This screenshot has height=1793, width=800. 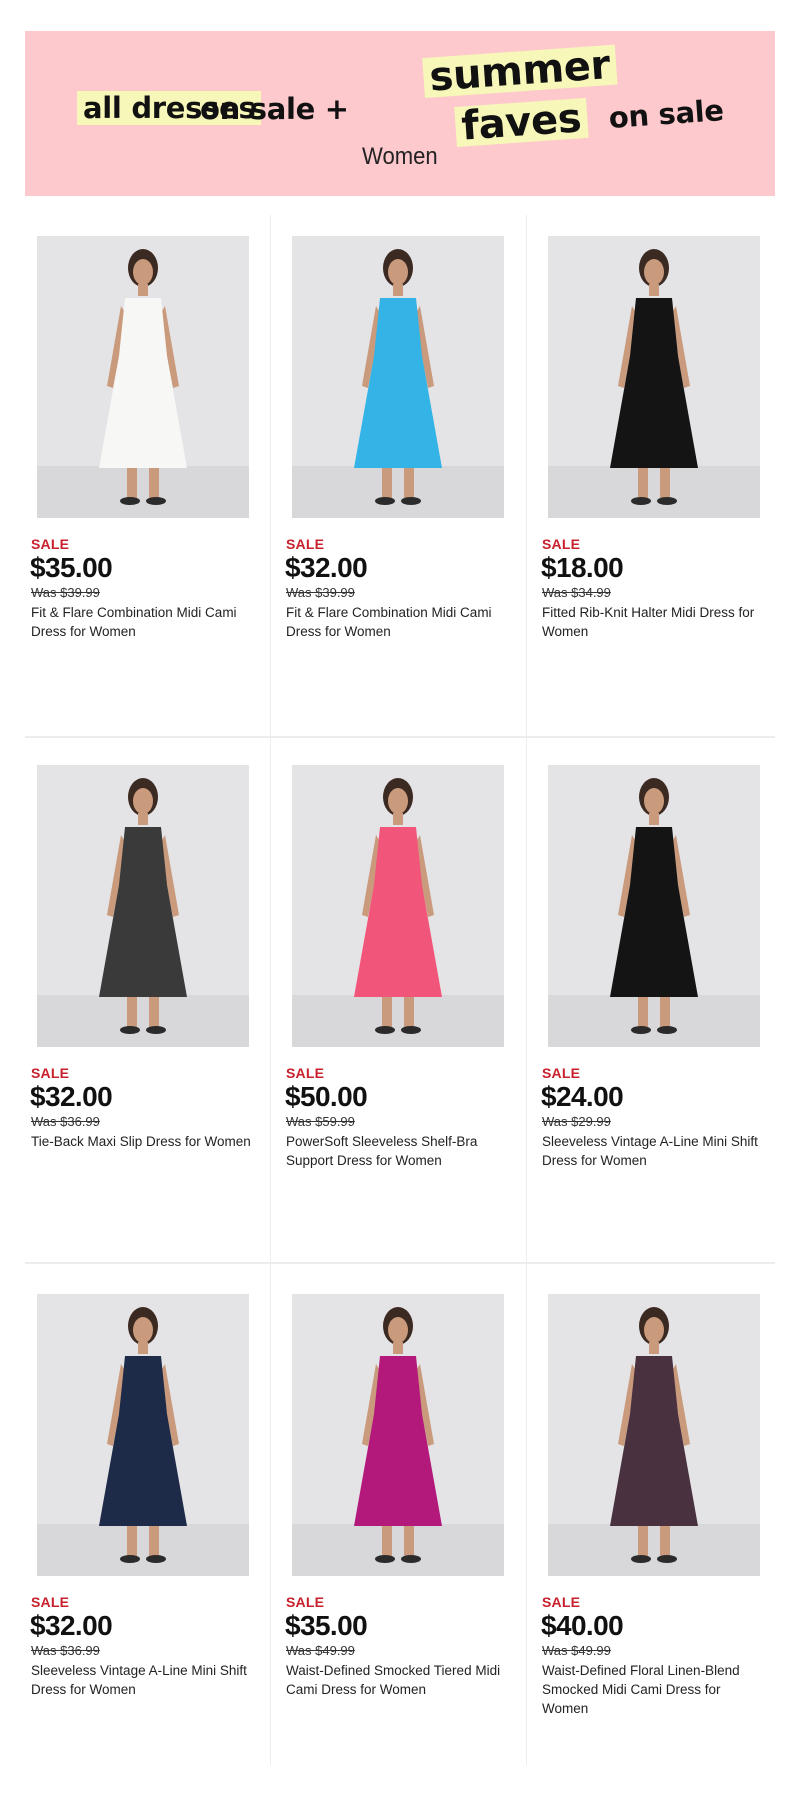 What do you see at coordinates (582, 567) in the screenshot?
I see `sale-price: $18.00` at bounding box center [582, 567].